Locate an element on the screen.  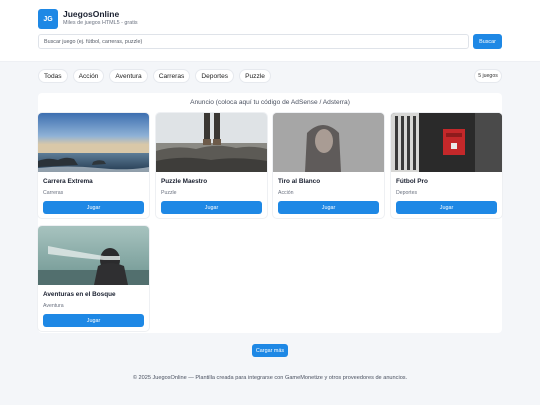
search-button: Buscar is located at coordinates (487, 41).